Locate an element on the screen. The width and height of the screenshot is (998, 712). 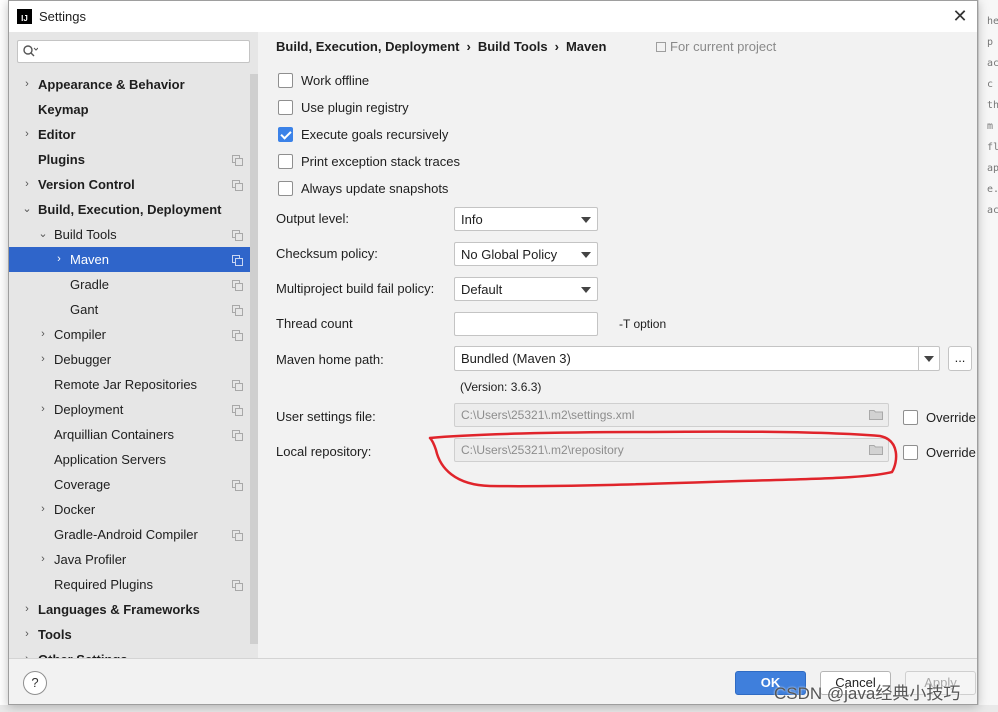
print-exception-stack-traces-option: Print exception stack traces is located at coordinates (369, 161).